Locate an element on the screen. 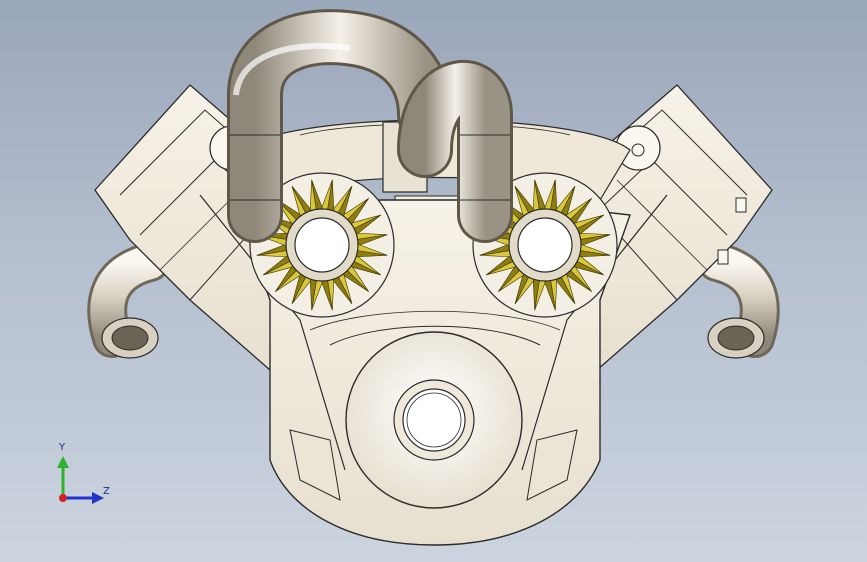  crankshaft-pulley is located at coordinates (434, 420).